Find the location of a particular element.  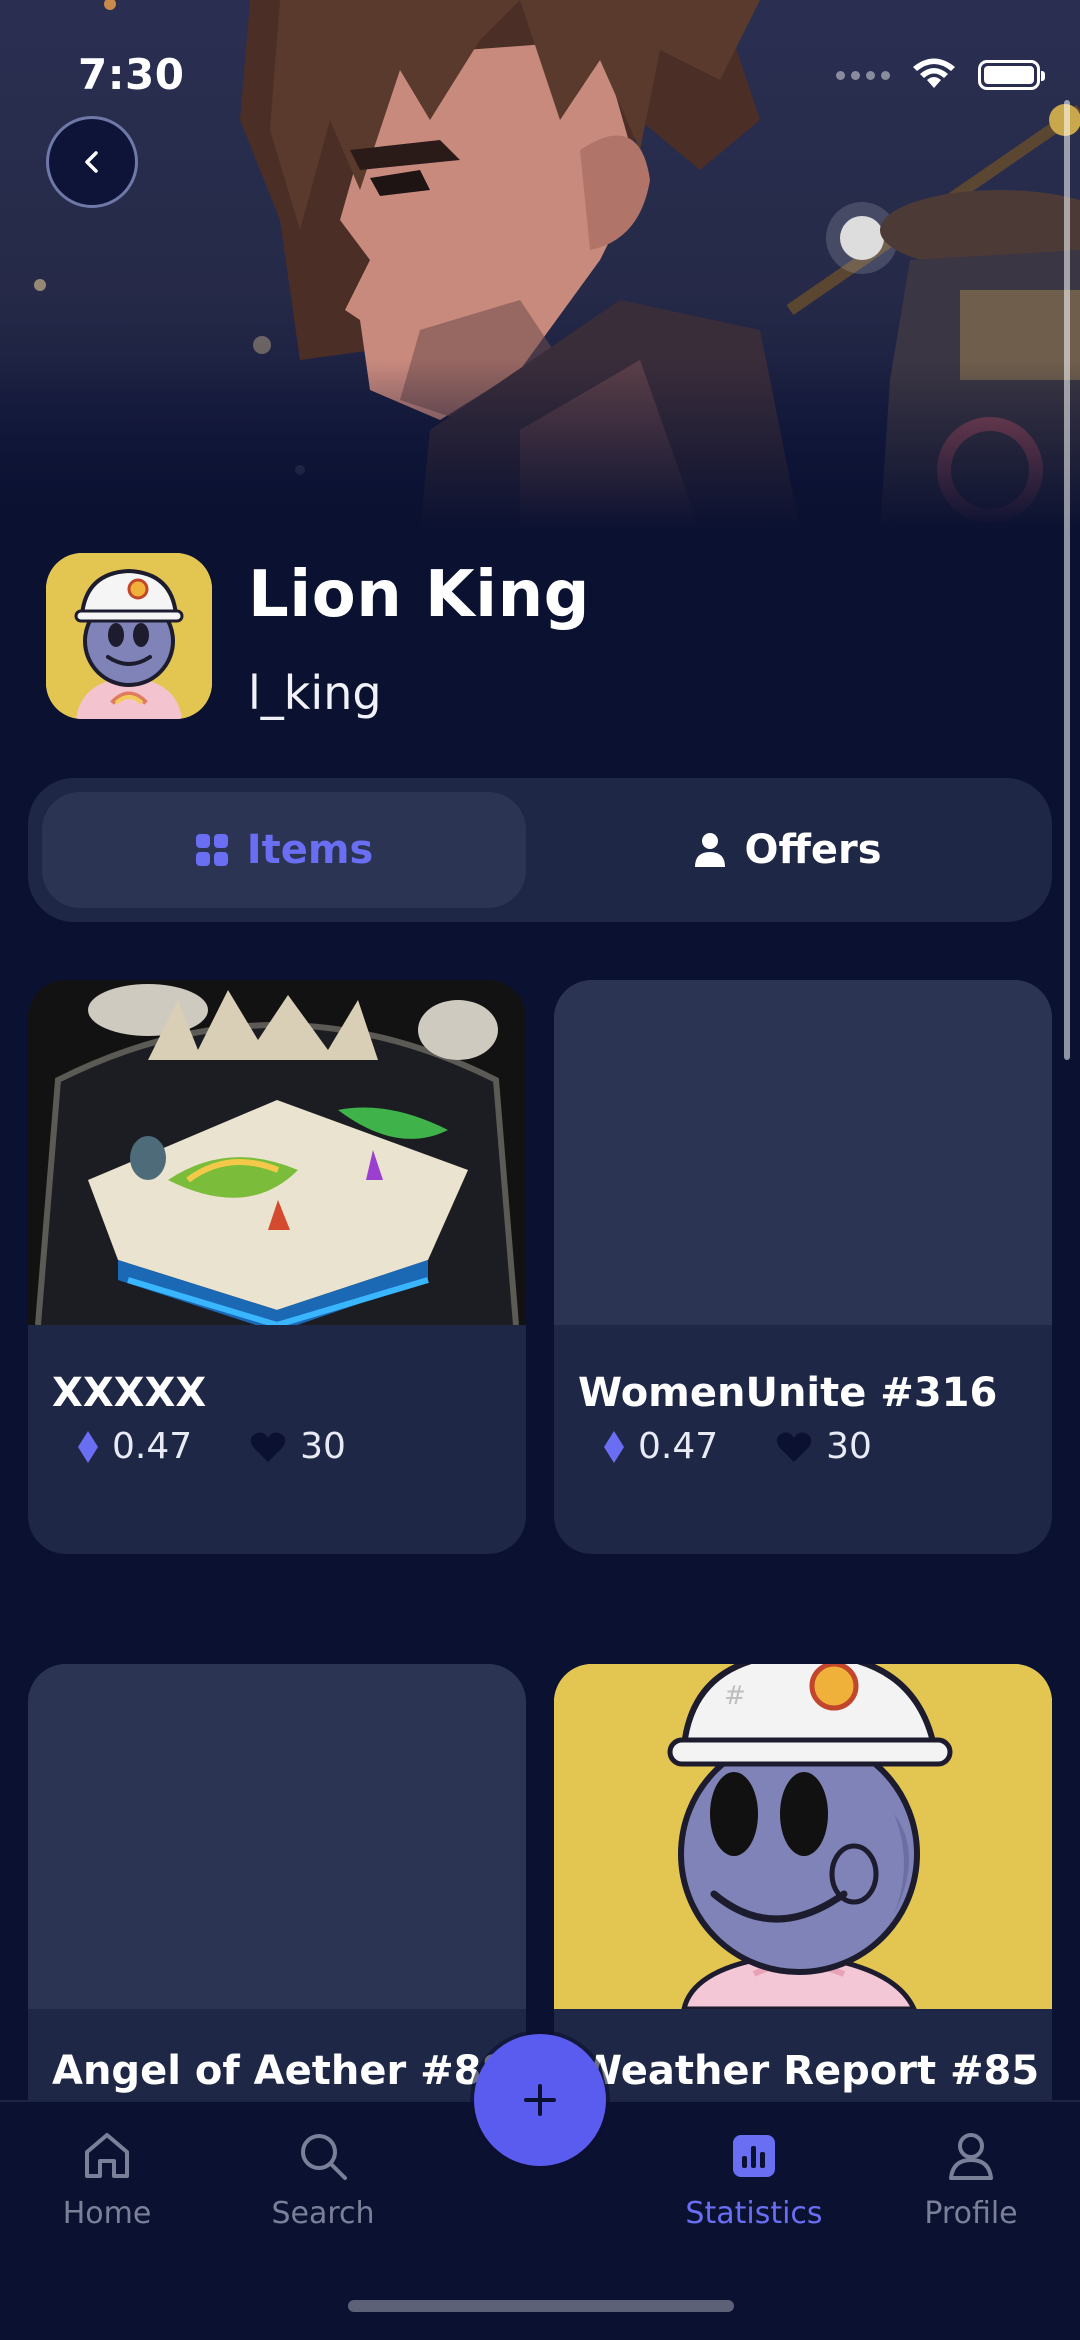

nav-search-label: Search is located at coordinates (323, 2213).